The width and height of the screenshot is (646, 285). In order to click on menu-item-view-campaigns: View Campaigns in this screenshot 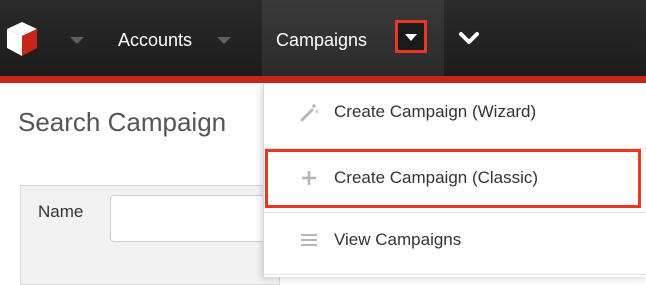, I will do `click(455, 242)`.